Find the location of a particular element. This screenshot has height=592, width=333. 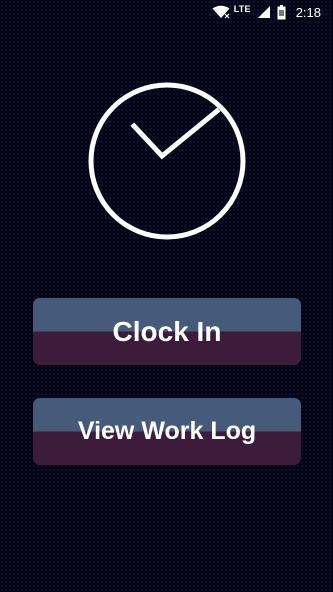

battery-icon is located at coordinates (281, 12).